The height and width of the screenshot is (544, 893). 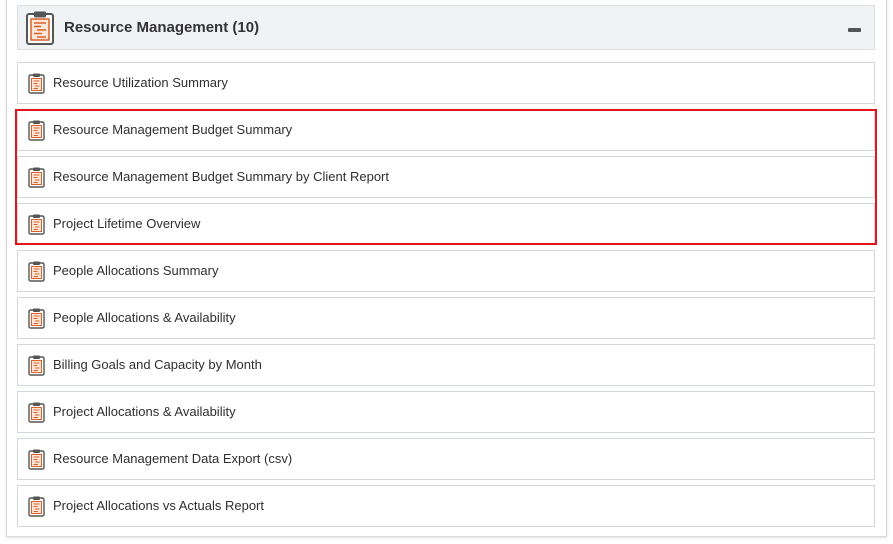 What do you see at coordinates (446, 224) in the screenshot?
I see `report-row: Project Lifetime Overview` at bounding box center [446, 224].